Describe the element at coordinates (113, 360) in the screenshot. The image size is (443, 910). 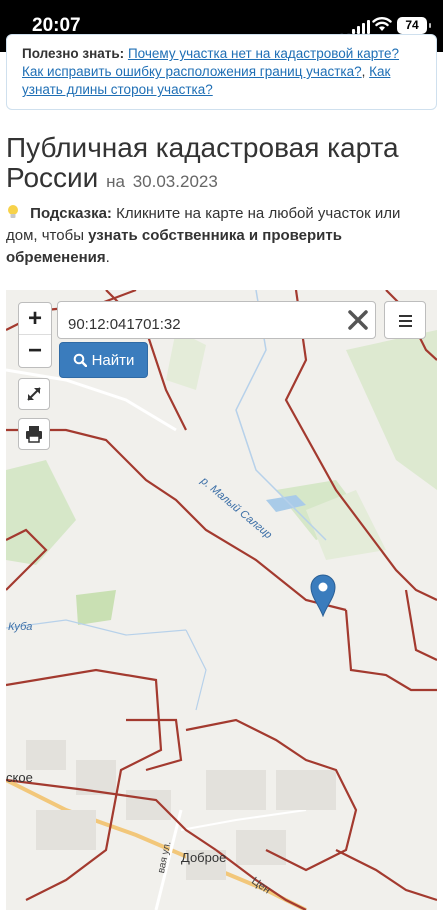
I see `find-button-label: Найти` at that location.